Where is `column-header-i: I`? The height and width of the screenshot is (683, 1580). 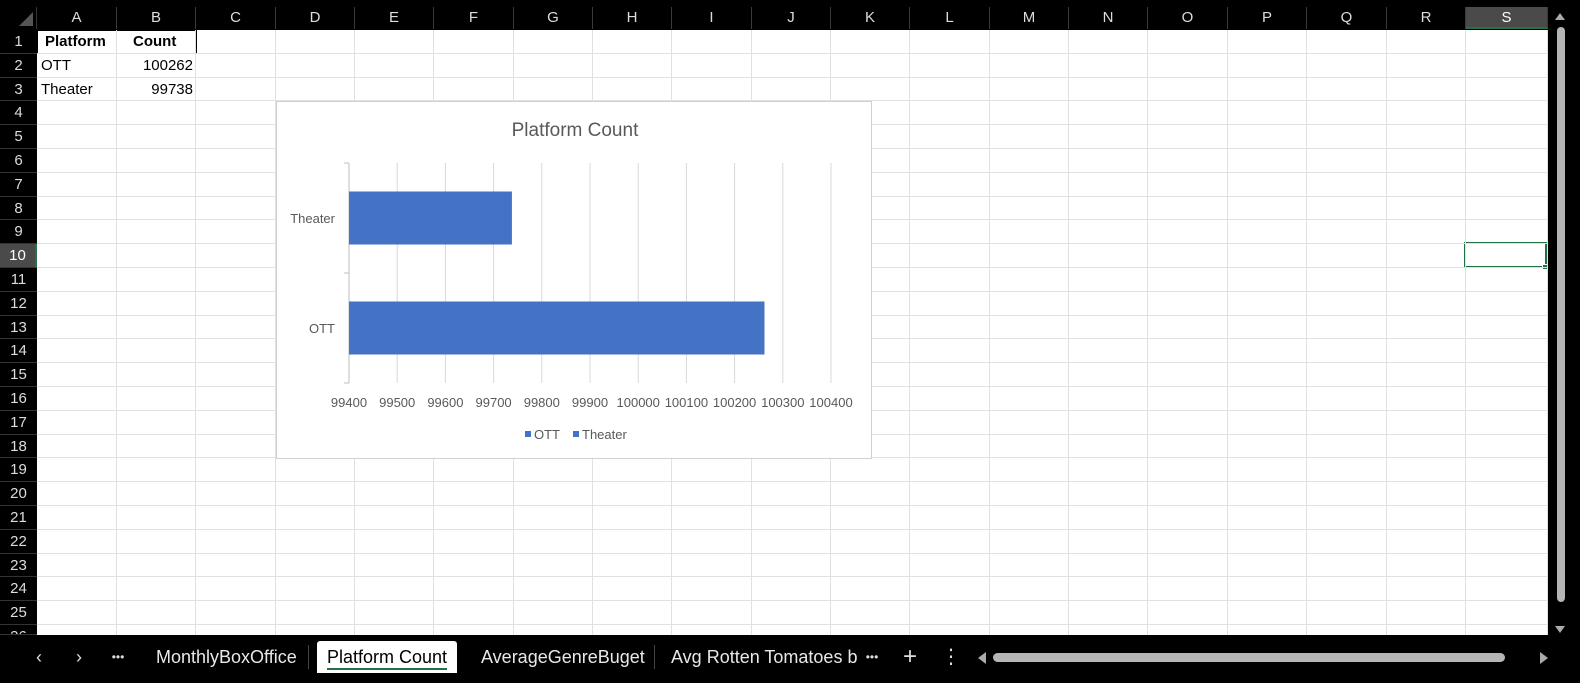 column-header-i: I is located at coordinates (712, 18).